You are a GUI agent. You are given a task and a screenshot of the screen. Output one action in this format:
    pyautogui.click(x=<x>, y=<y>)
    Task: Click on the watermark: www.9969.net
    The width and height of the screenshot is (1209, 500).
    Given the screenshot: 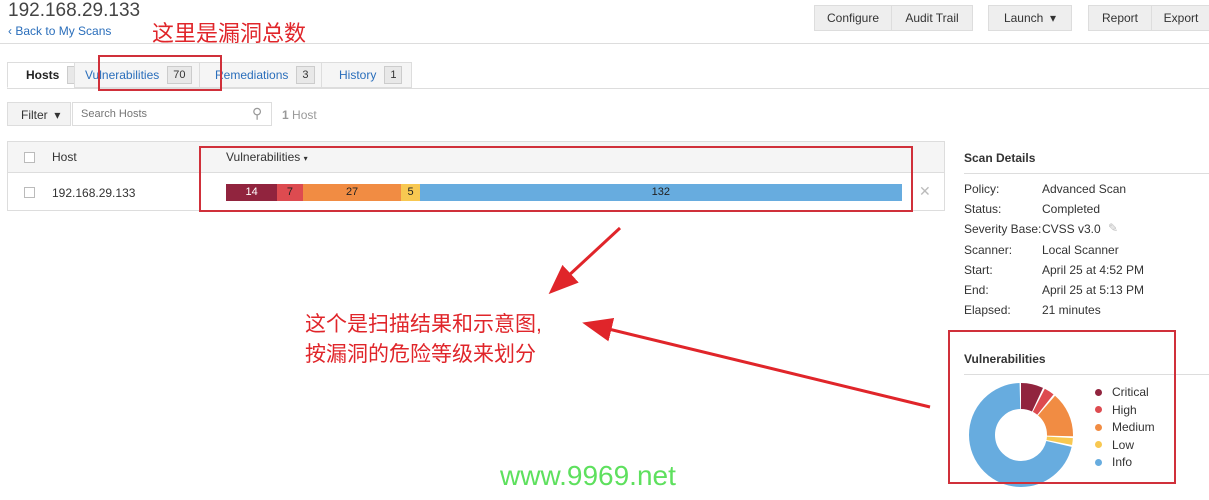 What is the action you would take?
    pyautogui.click(x=588, y=475)
    